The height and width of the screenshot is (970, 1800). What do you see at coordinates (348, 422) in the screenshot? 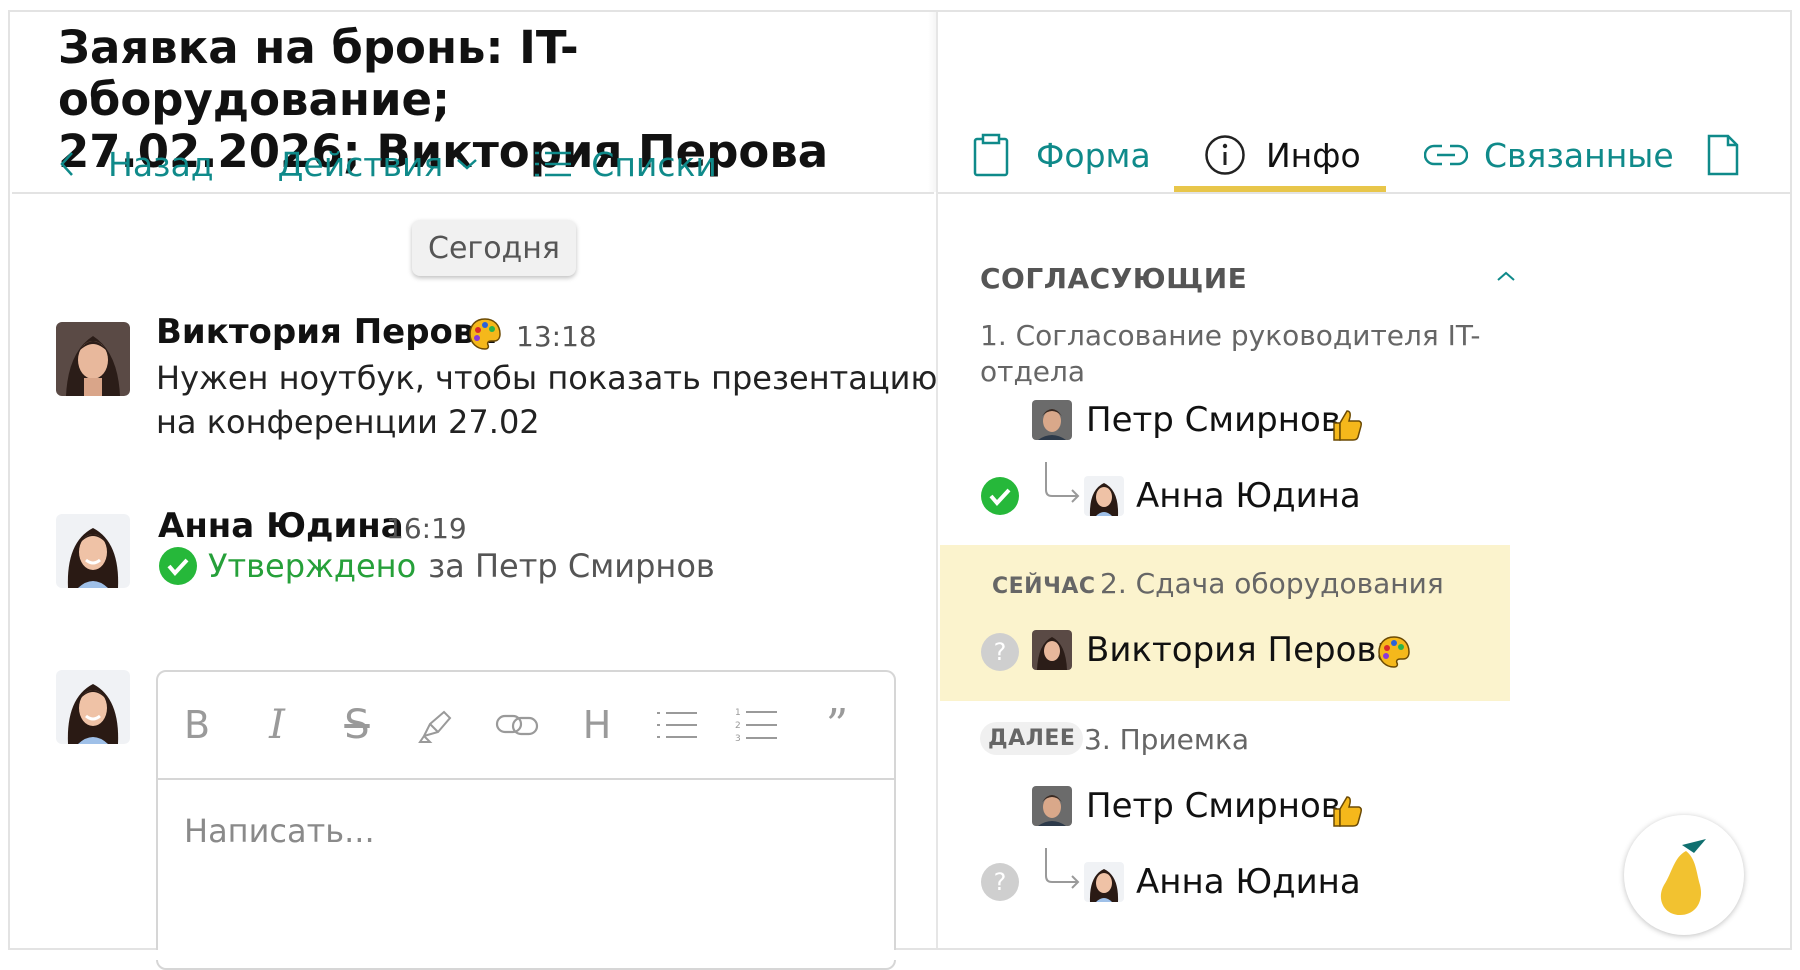
I see `message-text-line: на конференции 27.02` at bounding box center [348, 422].